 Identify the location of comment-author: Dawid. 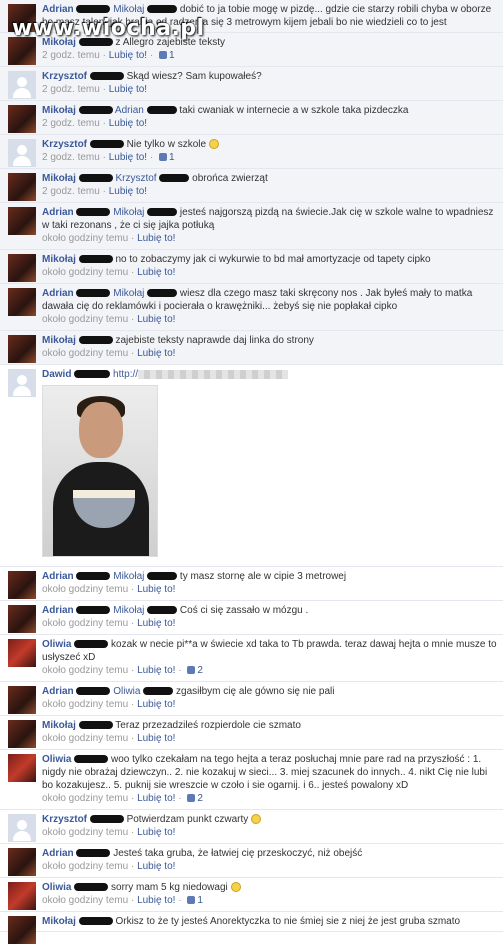
(56, 374).